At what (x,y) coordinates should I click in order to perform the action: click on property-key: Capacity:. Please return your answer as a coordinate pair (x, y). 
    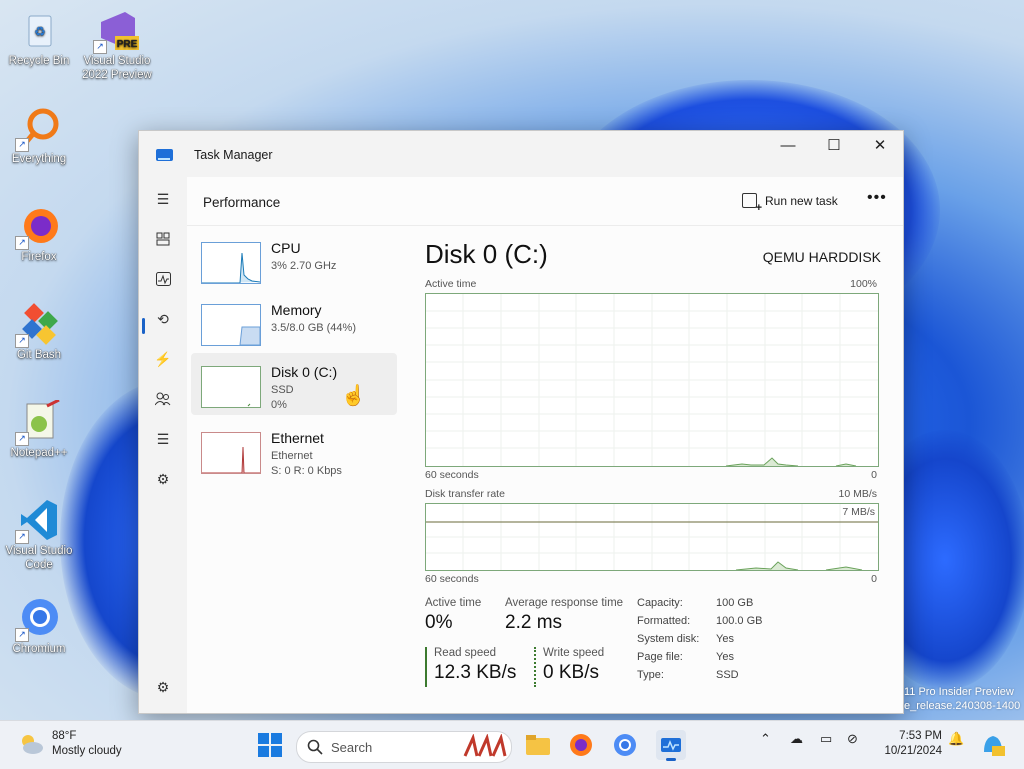
    Looking at the image, I should click on (660, 603).